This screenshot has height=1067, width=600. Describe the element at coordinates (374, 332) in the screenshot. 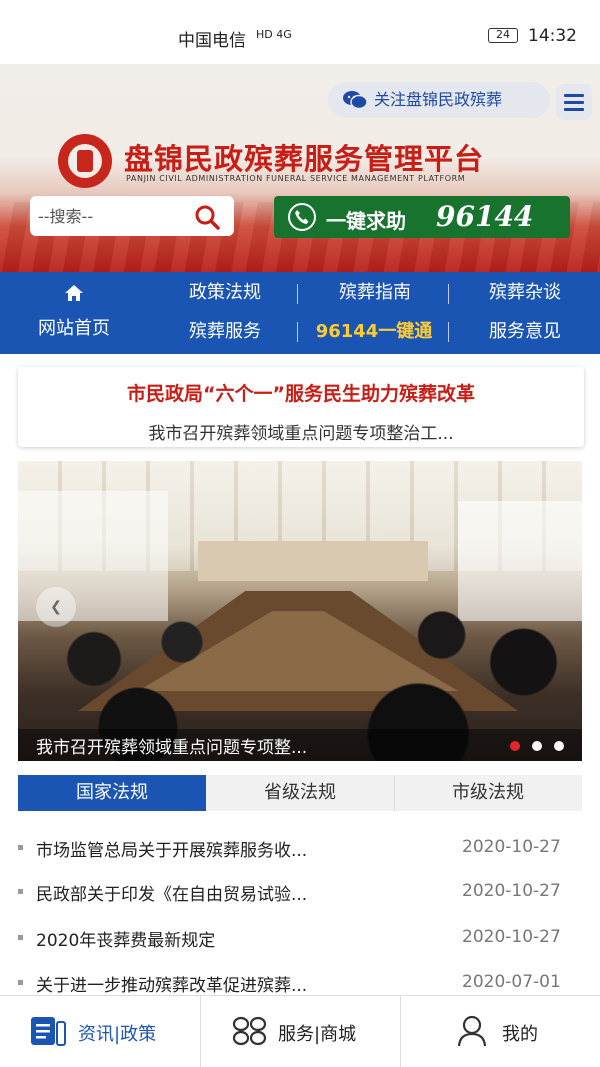

I see `nav-item-hotline: 96144一键通` at that location.